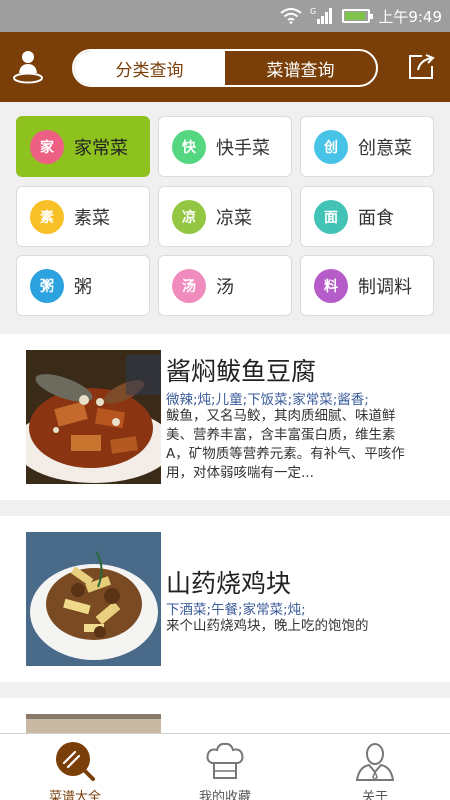 This screenshot has height=800, width=450. What do you see at coordinates (229, 583) in the screenshot?
I see `recipe-title: 山药烧鸡块` at bounding box center [229, 583].